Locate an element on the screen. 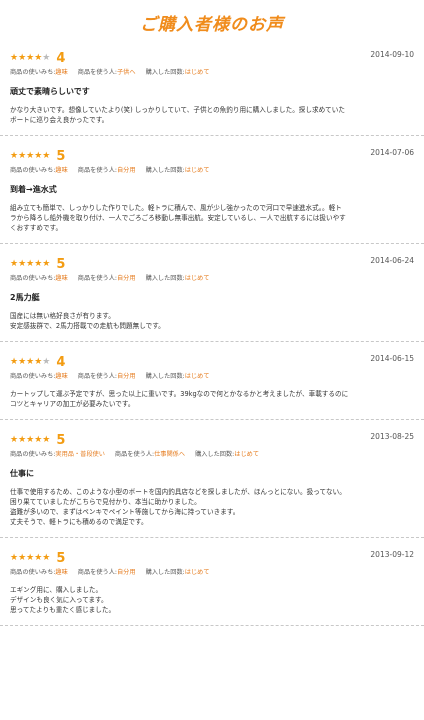  review-headline: 頑丈で素晴らしいです is located at coordinates (50, 91).